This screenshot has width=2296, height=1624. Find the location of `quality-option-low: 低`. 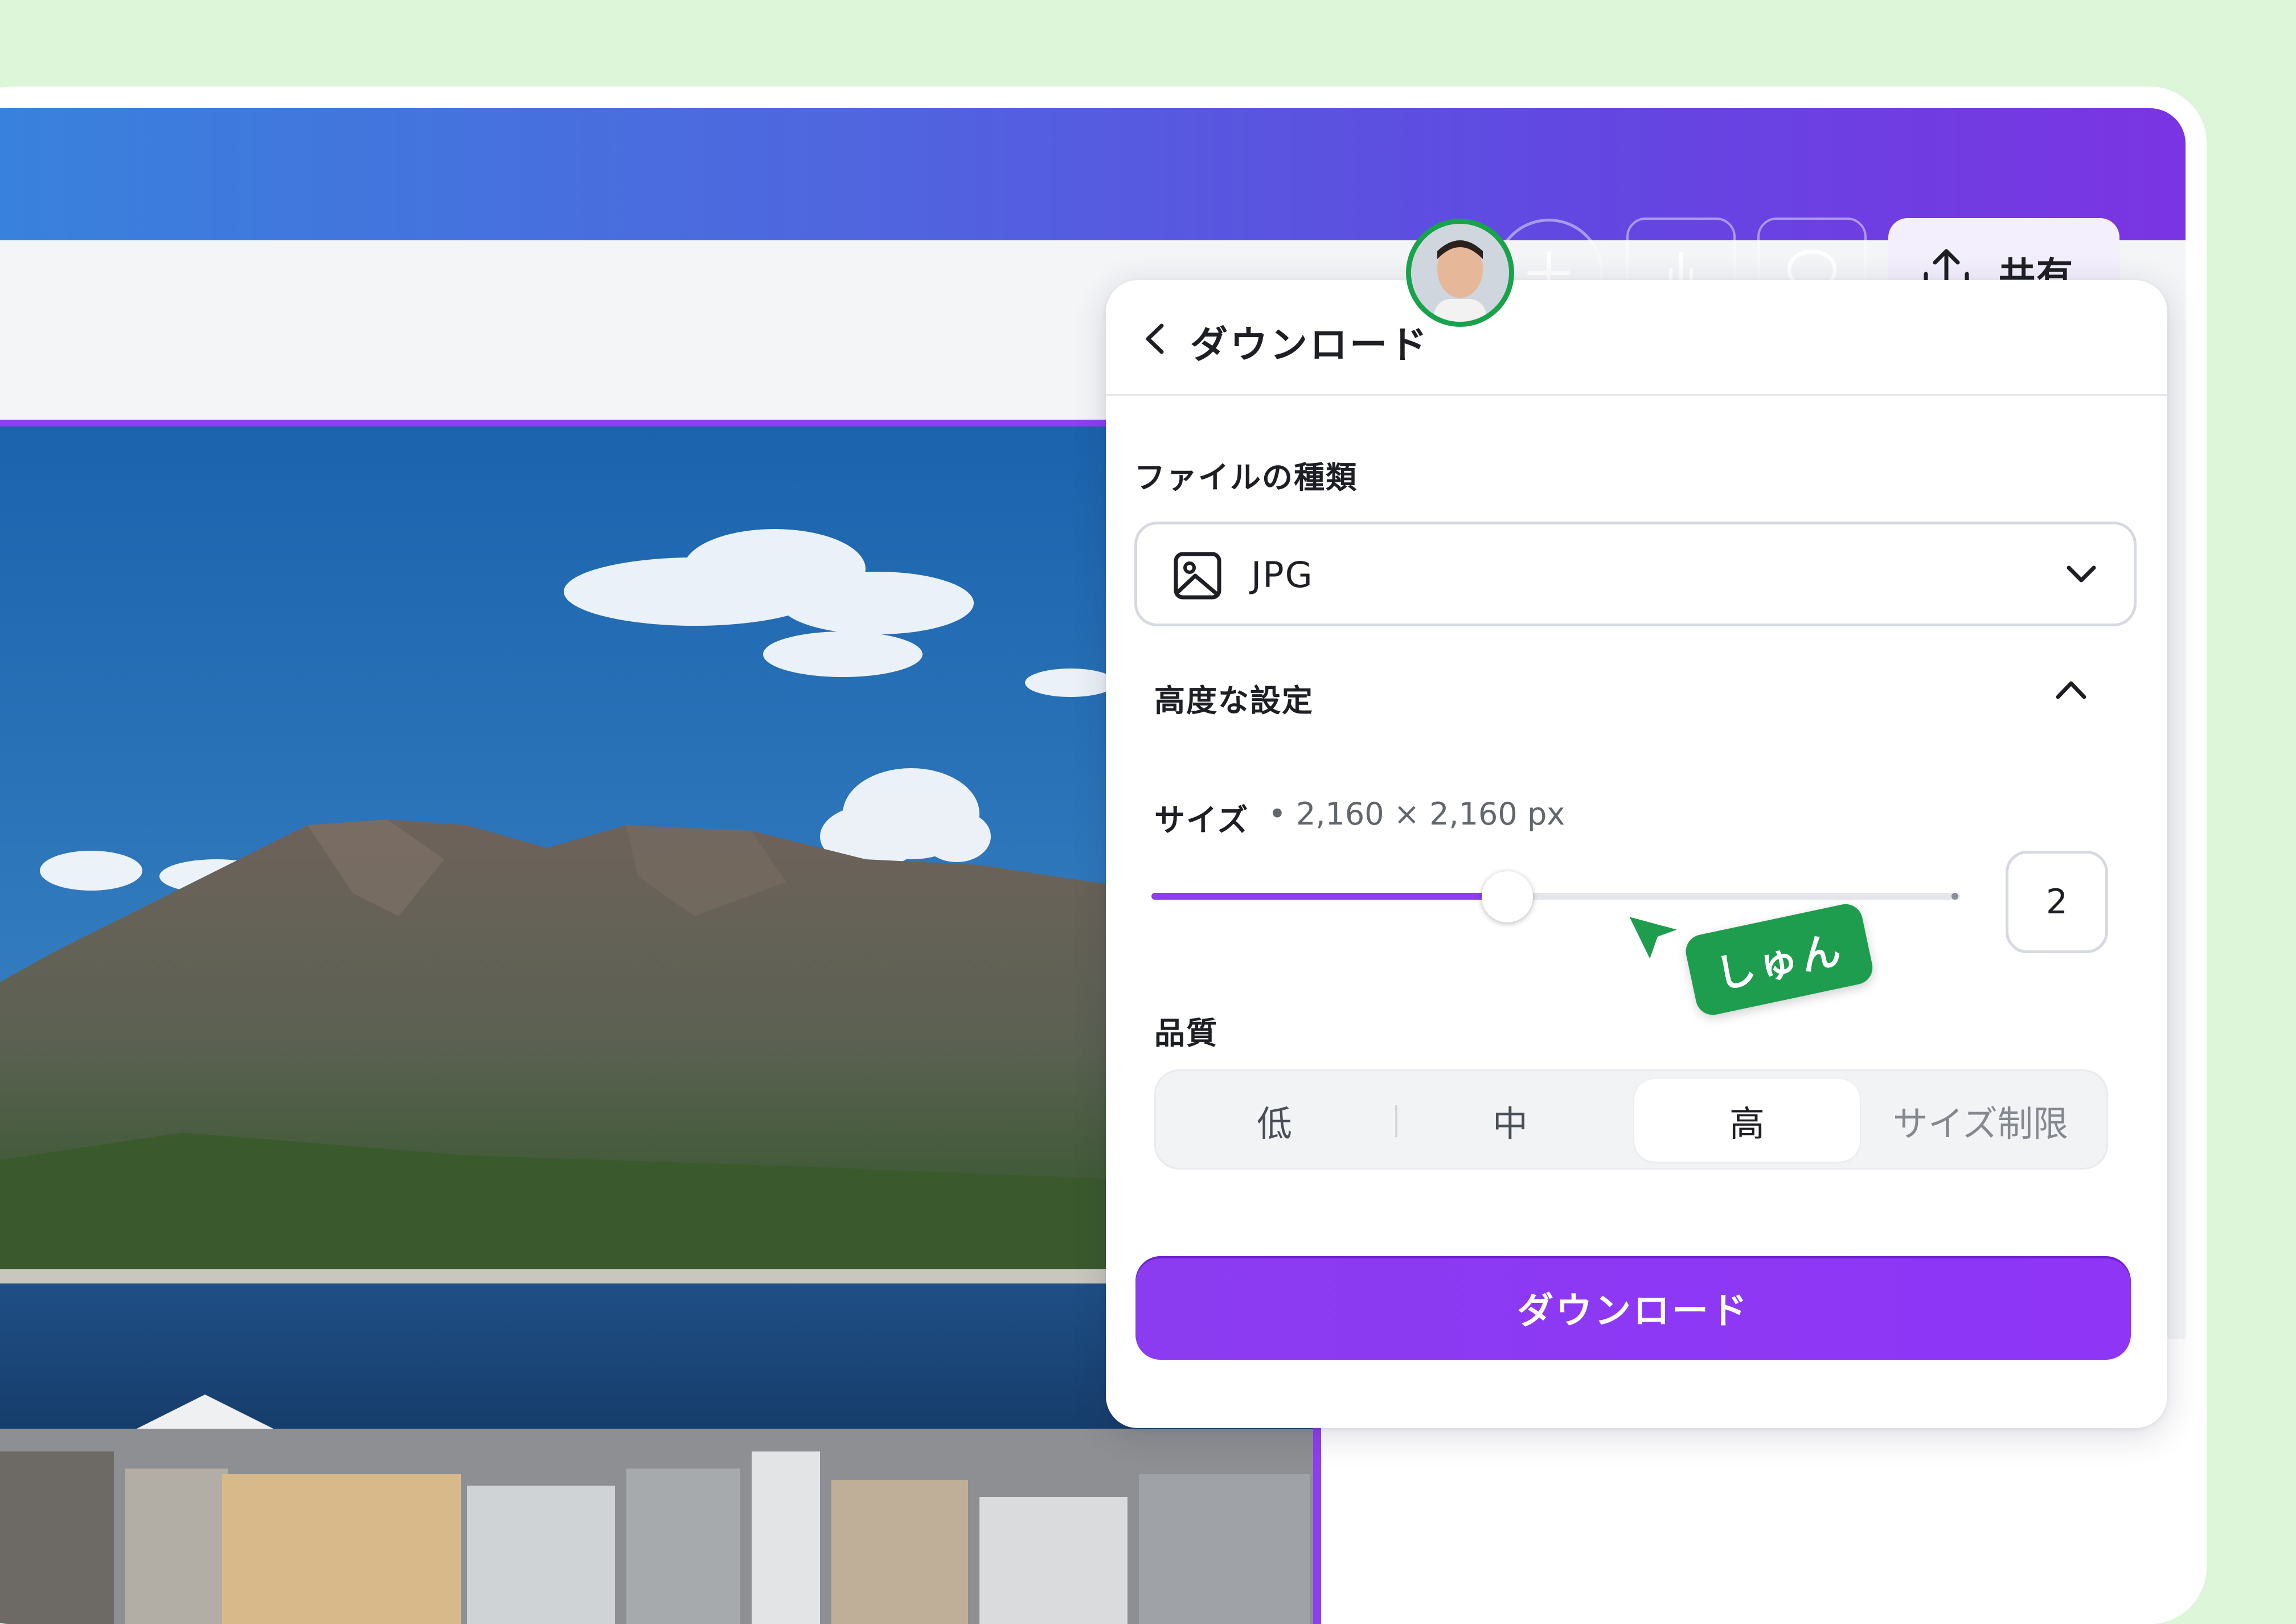

quality-option-low: 低 is located at coordinates (1274, 1120).